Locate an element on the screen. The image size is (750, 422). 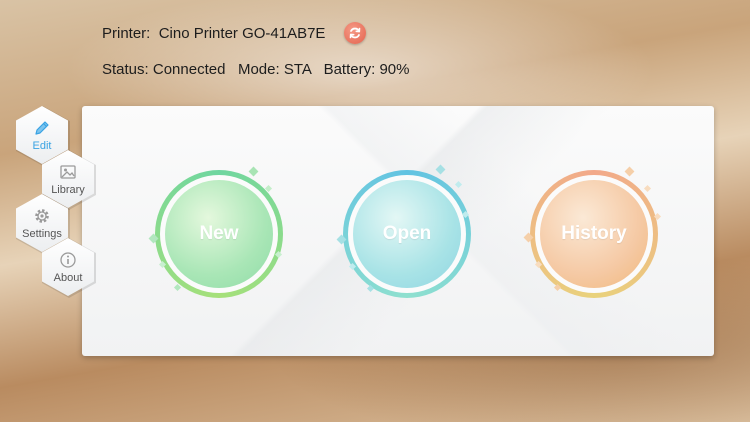
printer-label: Printer: is located at coordinates (126, 33).